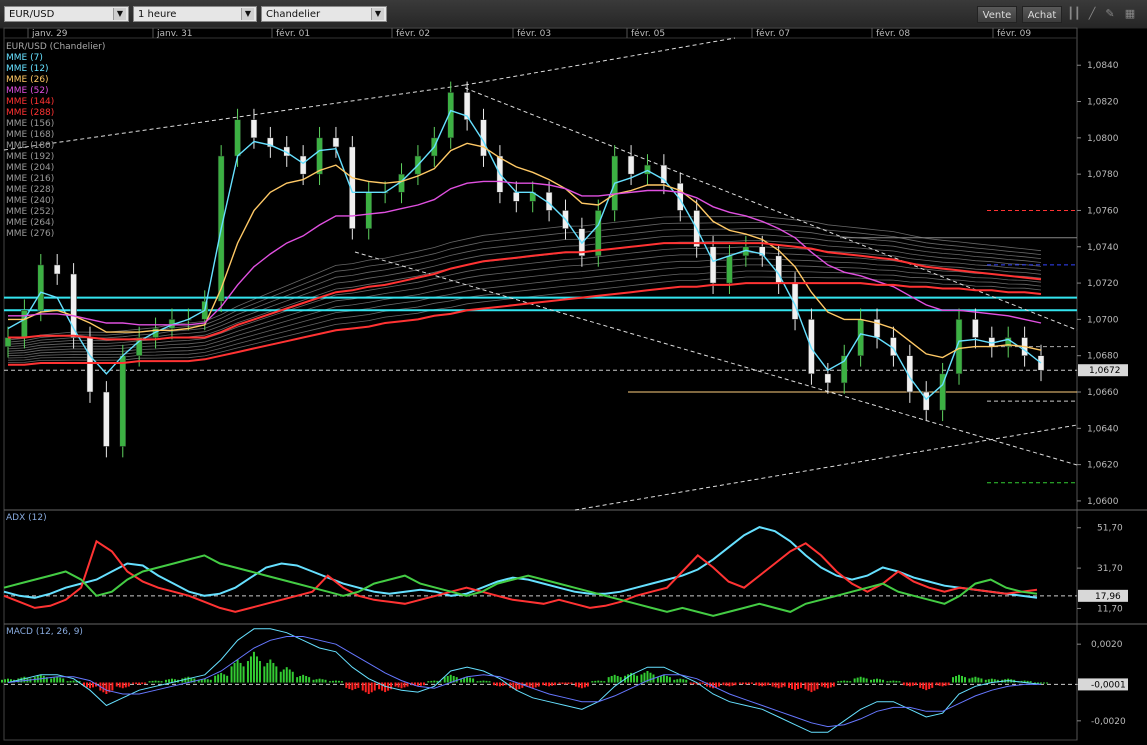 The image size is (1147, 745). Describe the element at coordinates (44, 632) in the screenshot. I see `macd-title: MACD (12, 26, 9)` at that location.